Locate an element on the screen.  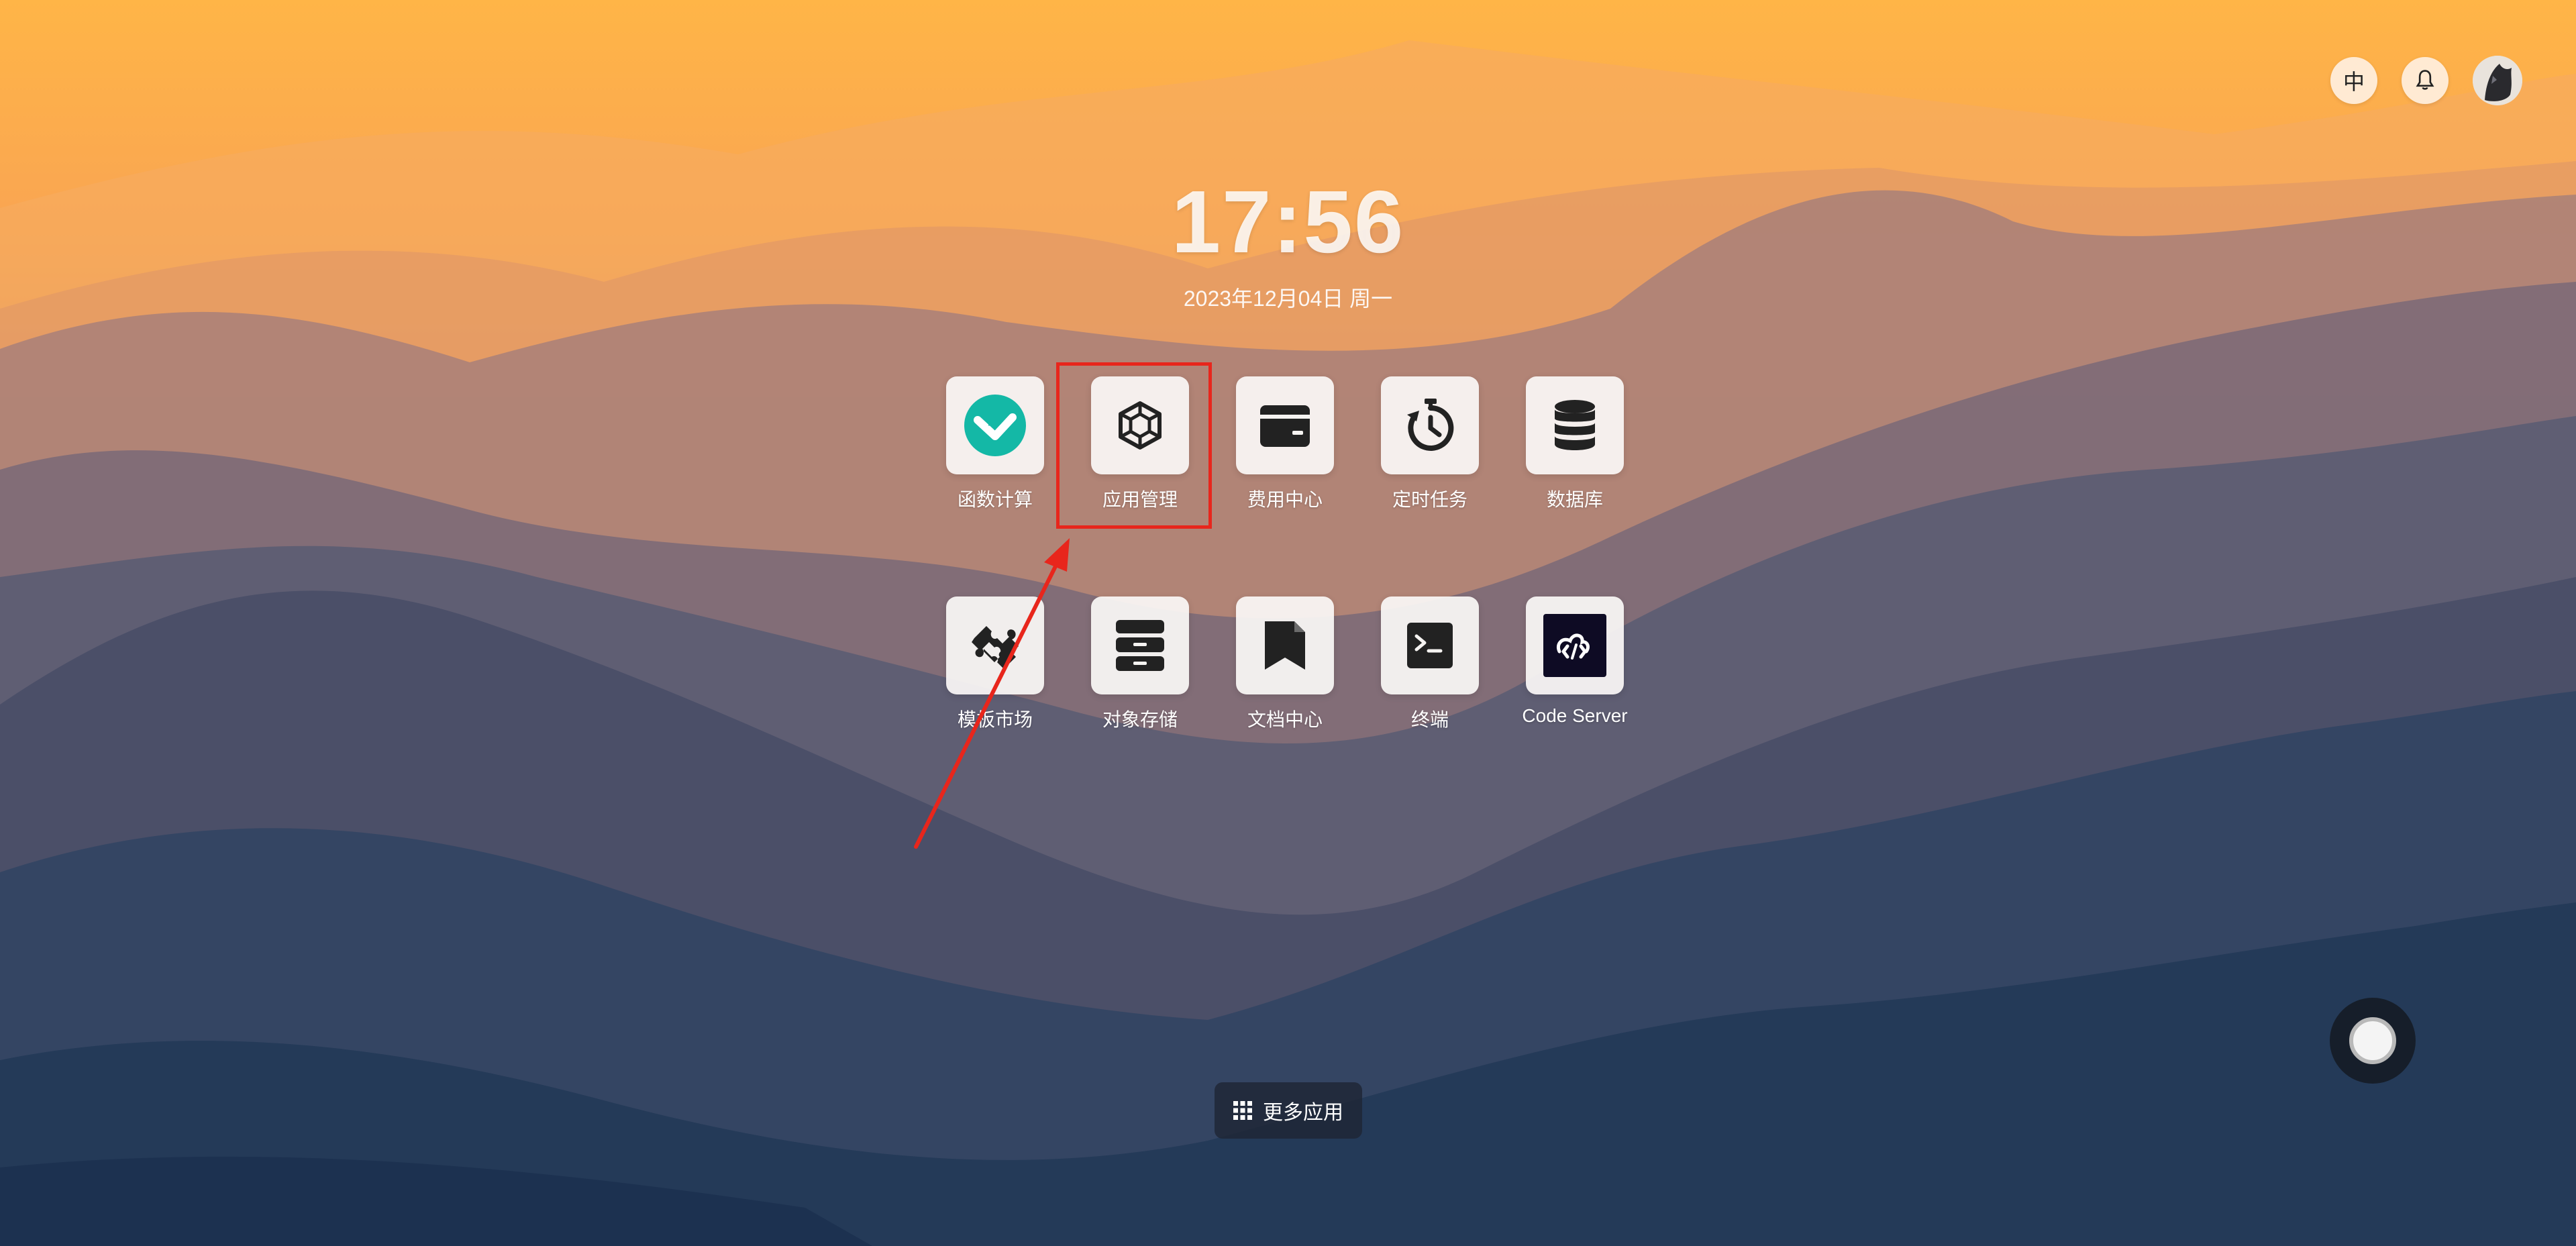
floating-ball-icon is located at coordinates (2372, 1040).